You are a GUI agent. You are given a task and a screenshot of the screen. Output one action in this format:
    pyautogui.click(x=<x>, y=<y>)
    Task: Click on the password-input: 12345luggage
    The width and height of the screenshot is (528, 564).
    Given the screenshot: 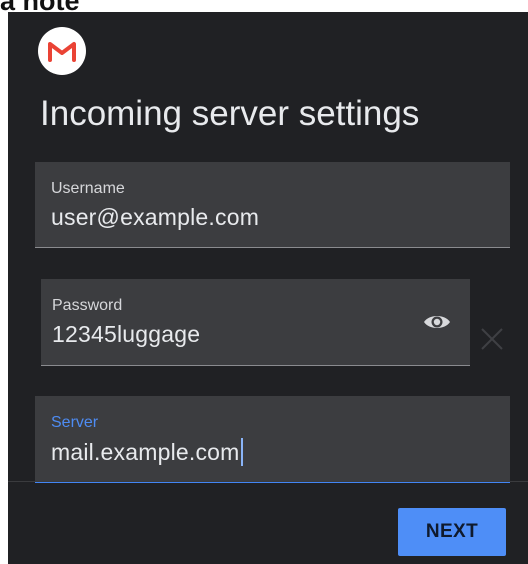 What is the action you would take?
    pyautogui.click(x=126, y=334)
    